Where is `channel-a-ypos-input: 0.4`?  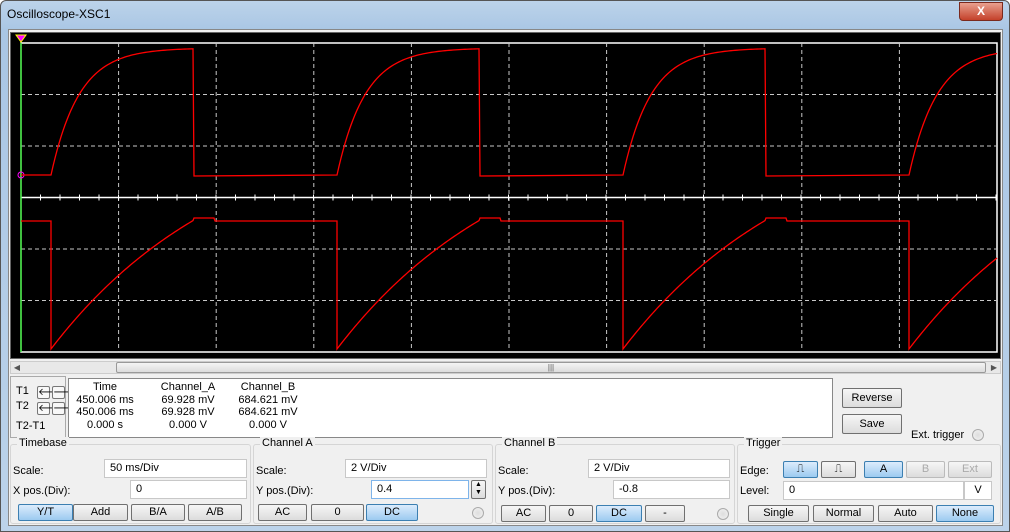
channel-a-ypos-input: 0.4 is located at coordinates (420, 489).